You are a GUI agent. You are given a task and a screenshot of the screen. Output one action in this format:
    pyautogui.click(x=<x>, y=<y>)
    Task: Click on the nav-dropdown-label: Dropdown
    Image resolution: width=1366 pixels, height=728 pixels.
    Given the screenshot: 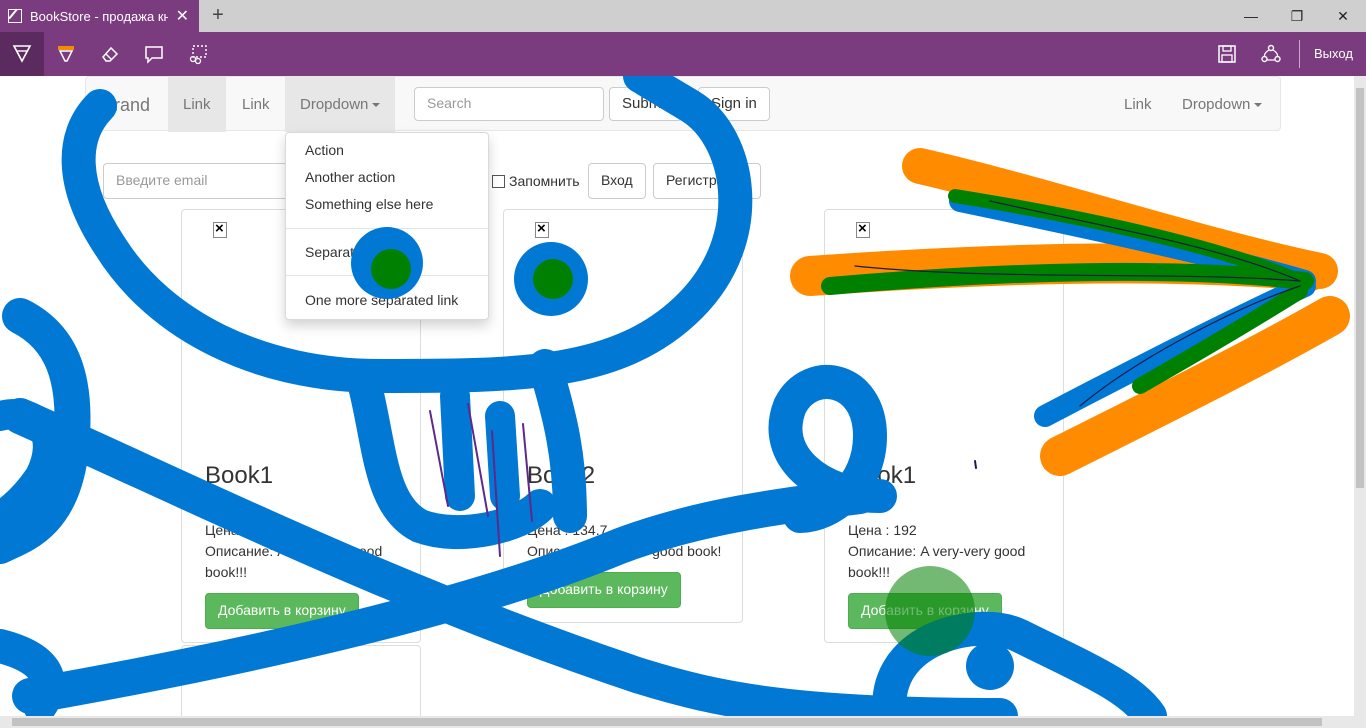 What is the action you would take?
    pyautogui.click(x=334, y=104)
    